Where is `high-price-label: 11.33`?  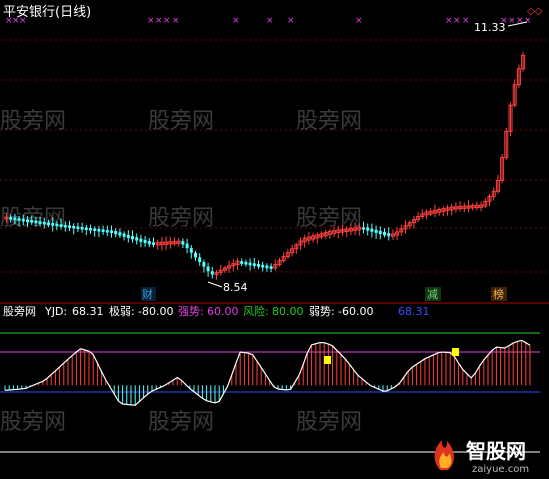 high-price-label: 11.33 is located at coordinates (490, 27).